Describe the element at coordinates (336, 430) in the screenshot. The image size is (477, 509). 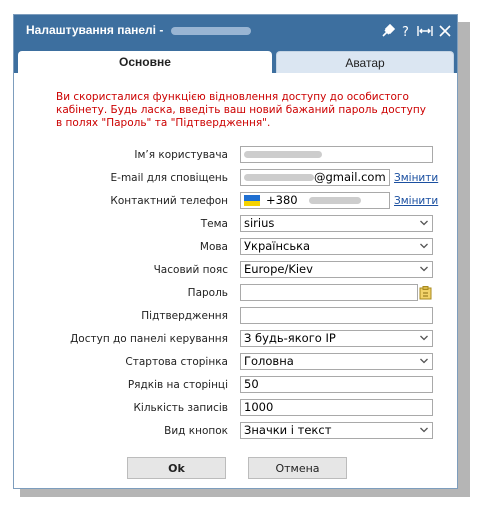
I see `buttons-view-select: Значки і текст` at that location.